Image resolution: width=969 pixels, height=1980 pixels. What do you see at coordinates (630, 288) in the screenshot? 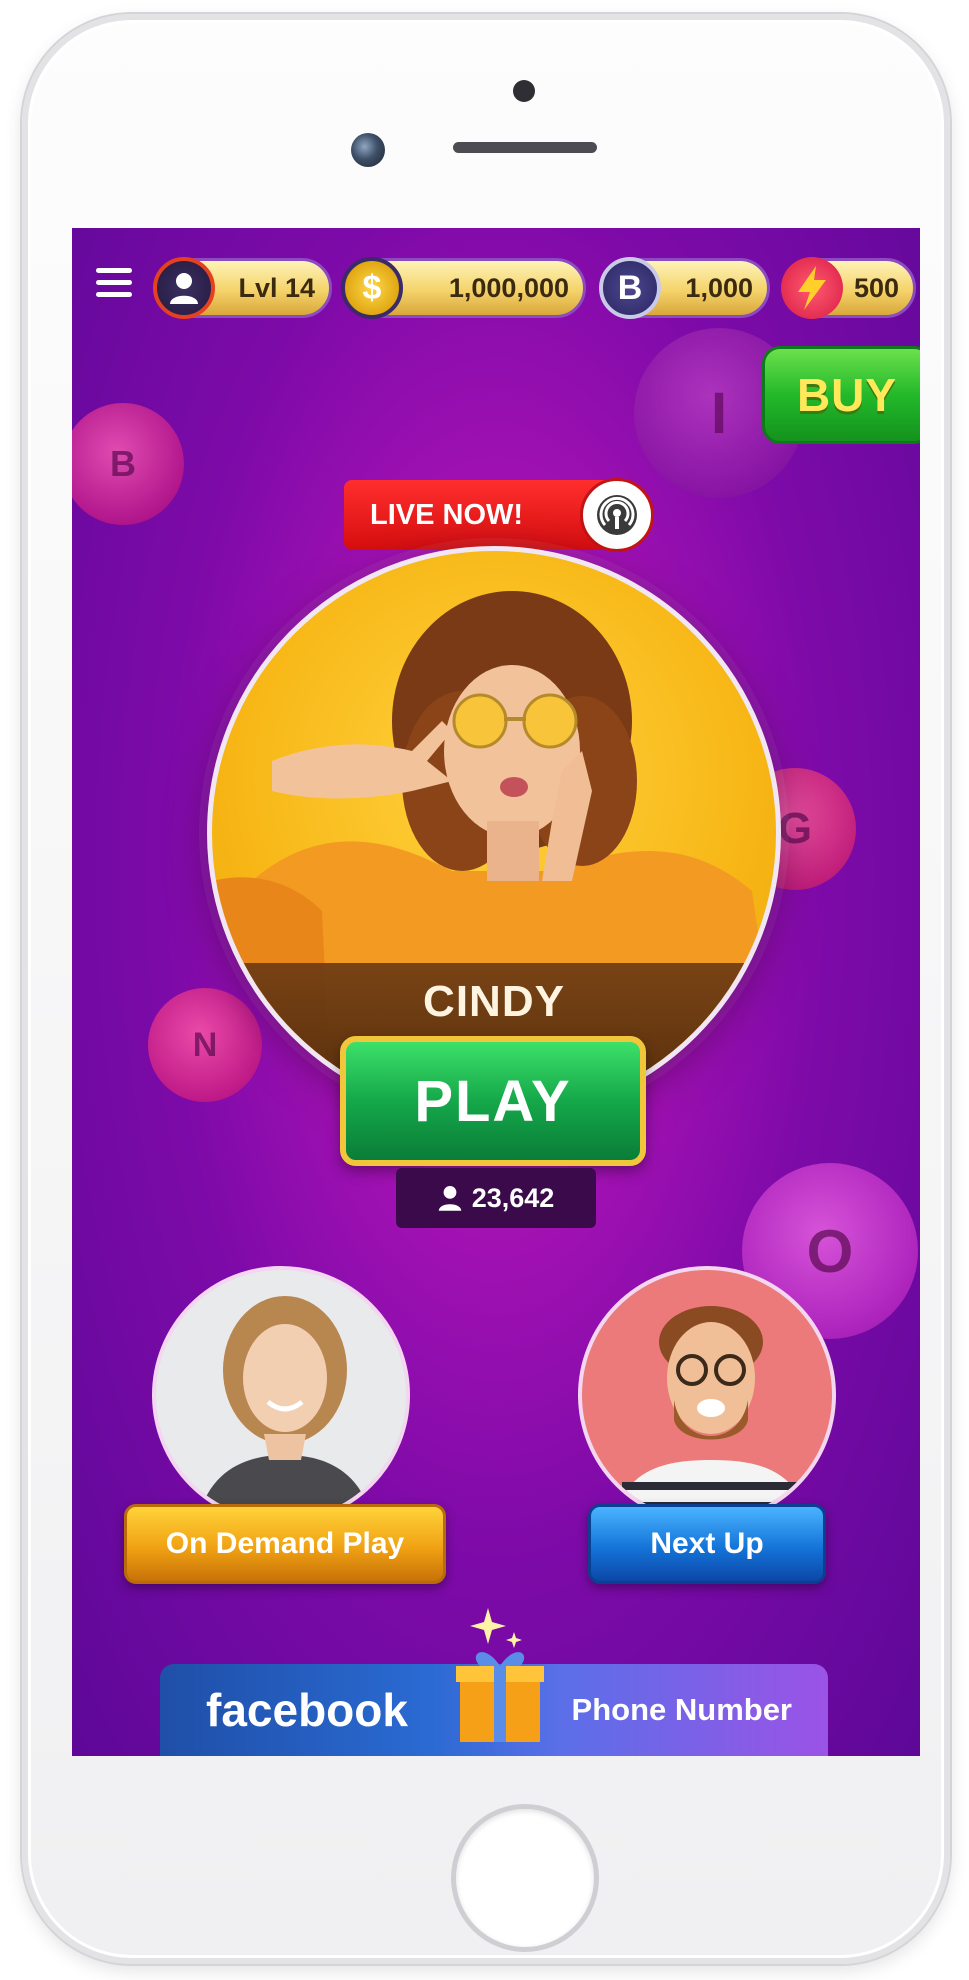
I see `b-token-icon: B` at bounding box center [630, 288].